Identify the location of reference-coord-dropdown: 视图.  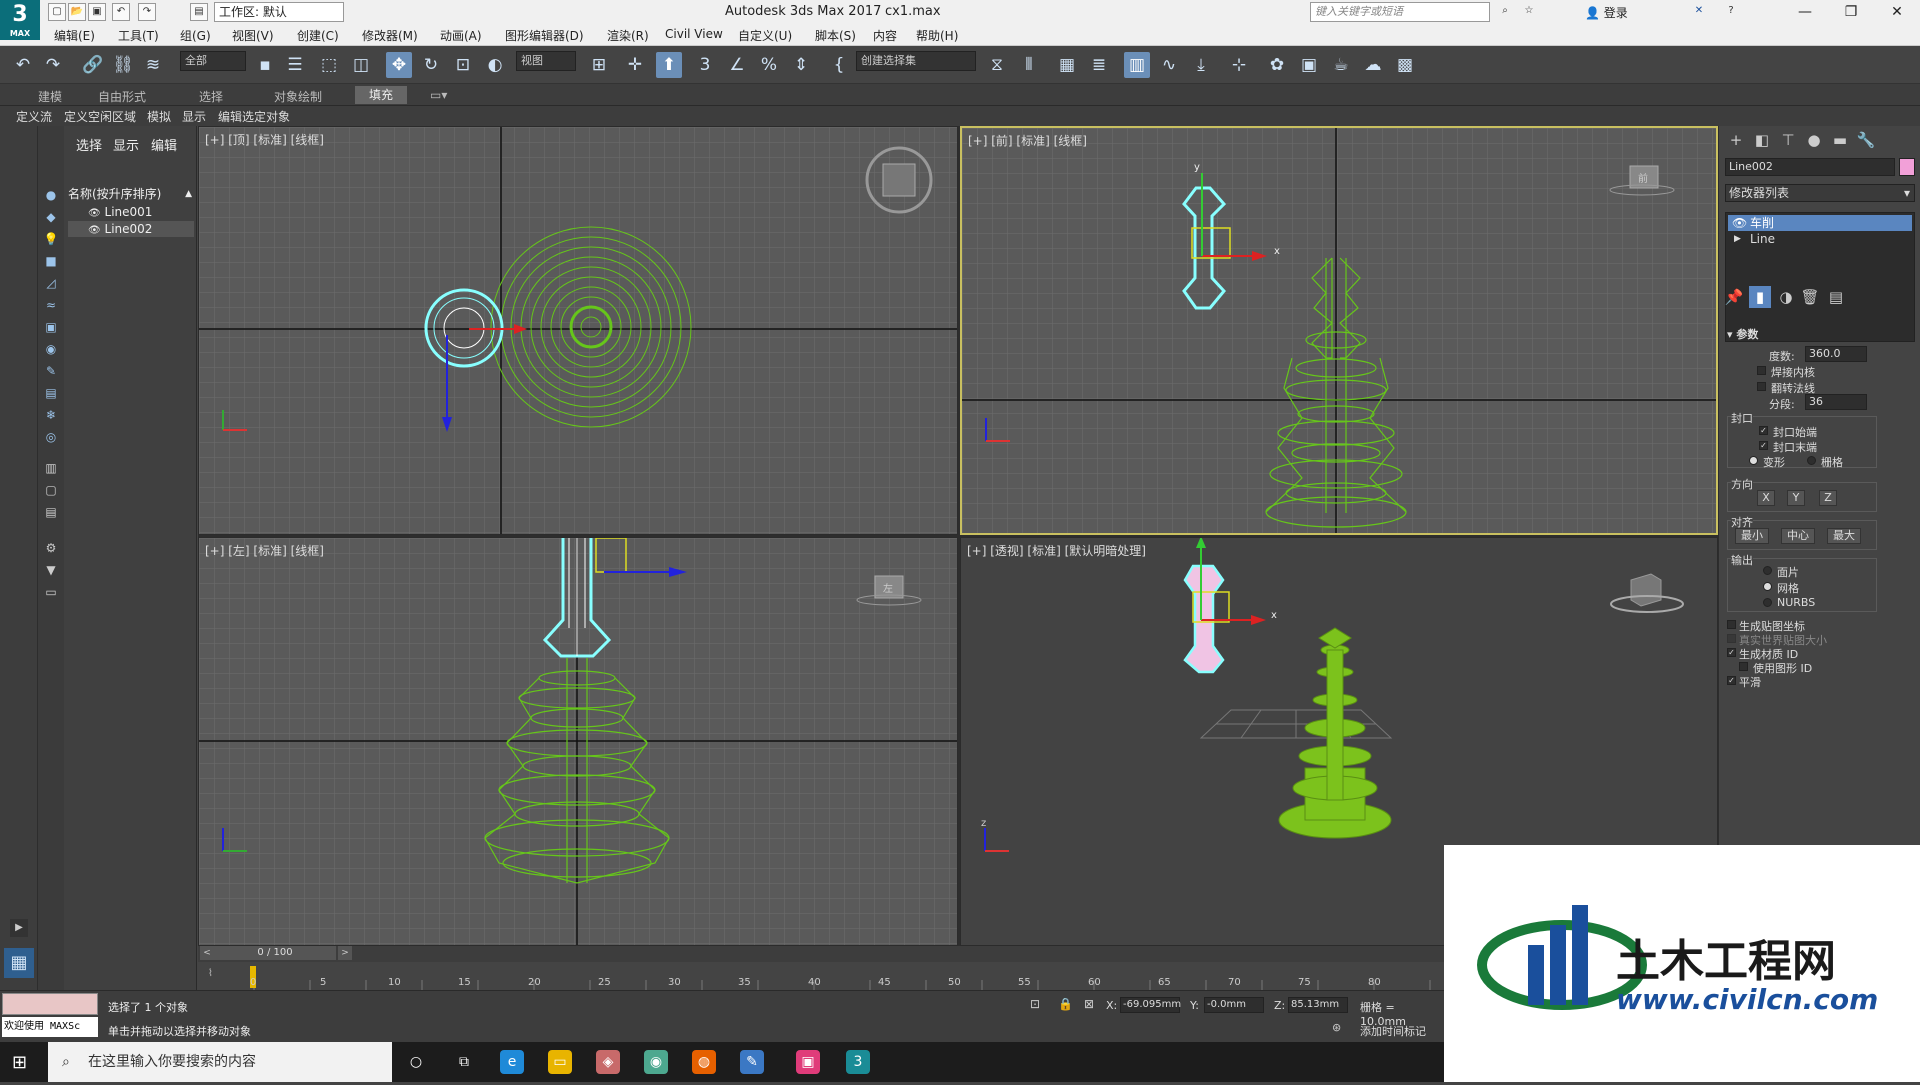
(546, 61).